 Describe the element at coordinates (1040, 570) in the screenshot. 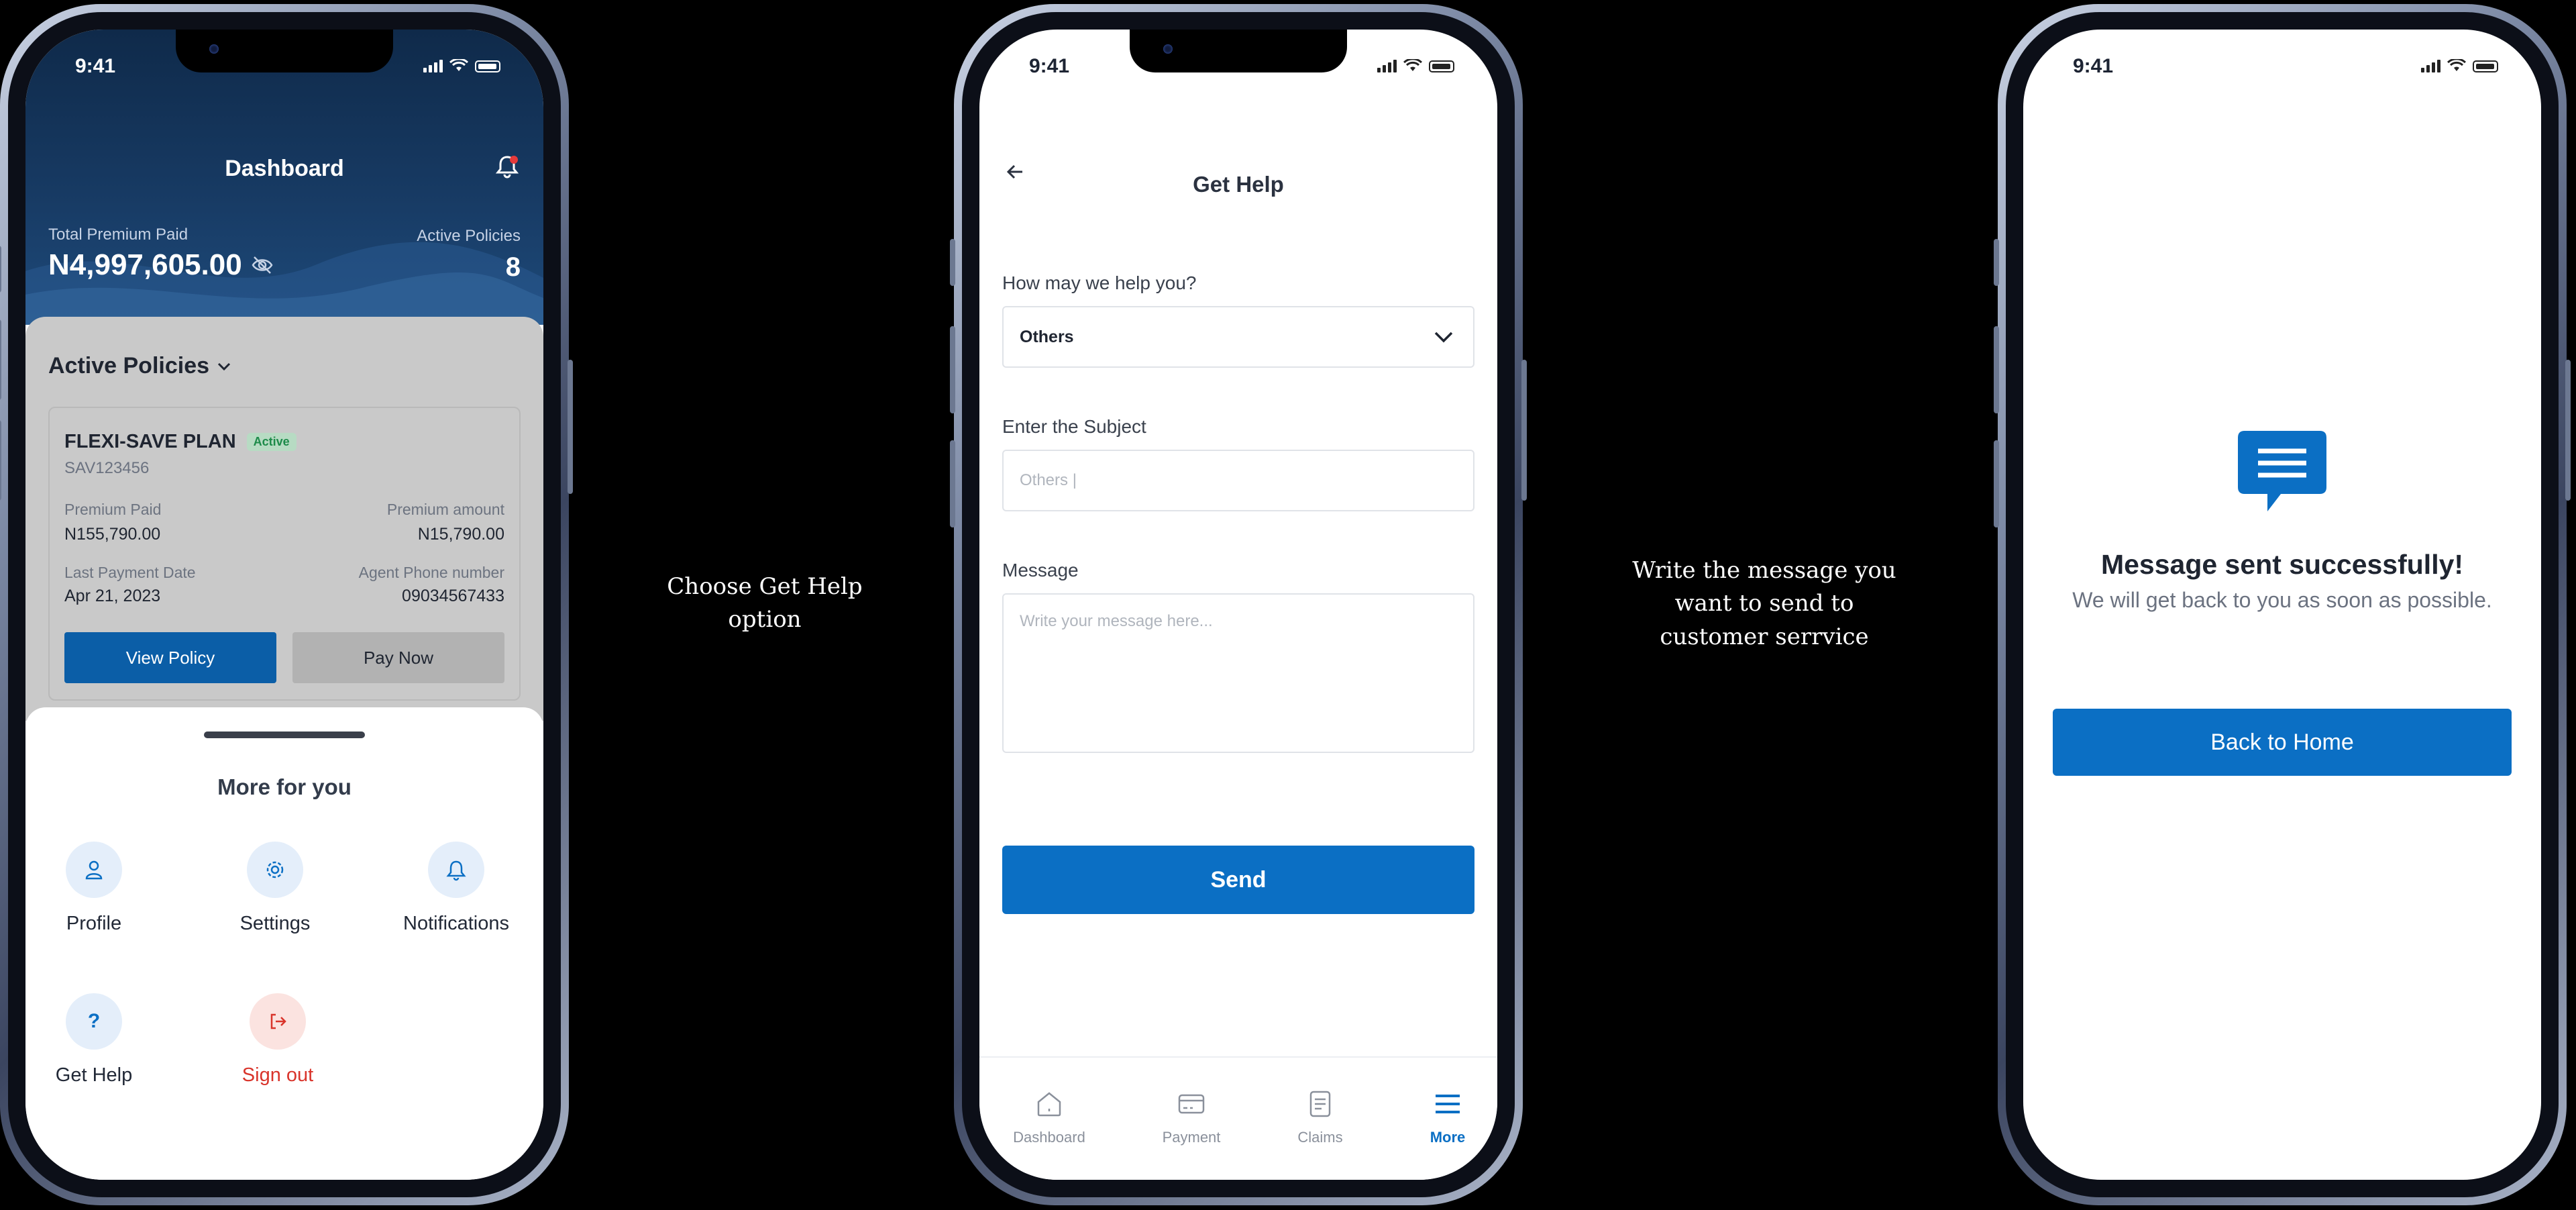

I see `message-label: Message` at that location.